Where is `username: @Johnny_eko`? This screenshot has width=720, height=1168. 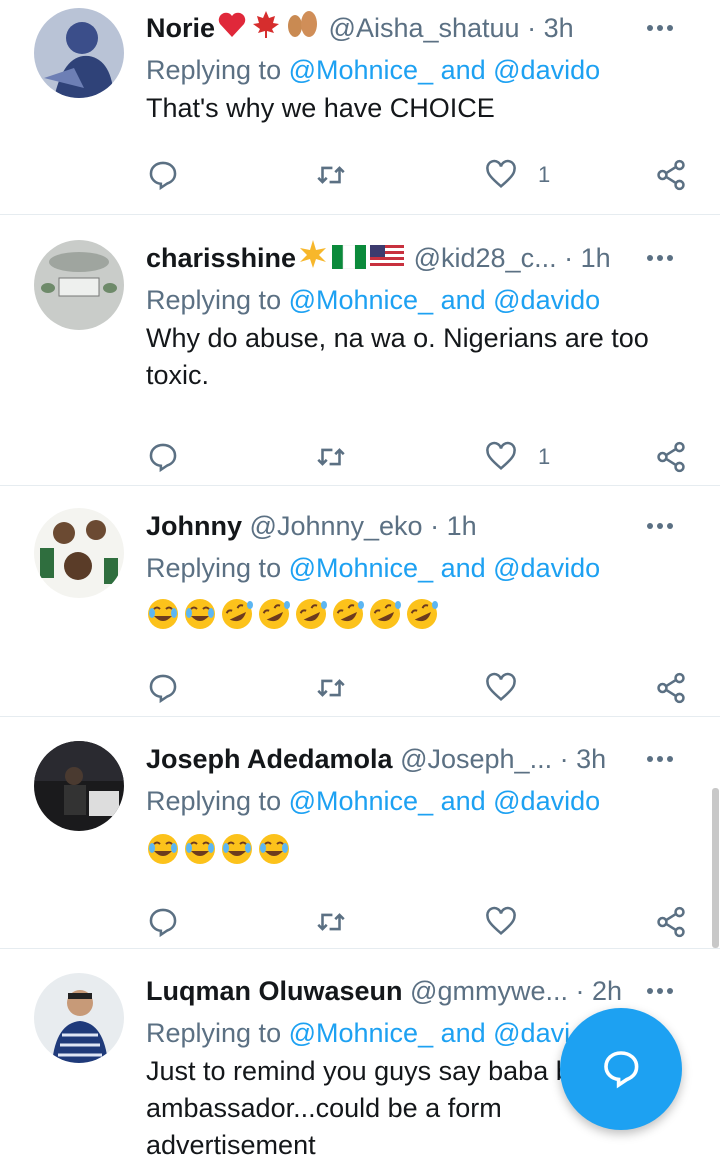 username: @Johnny_eko is located at coordinates (336, 526).